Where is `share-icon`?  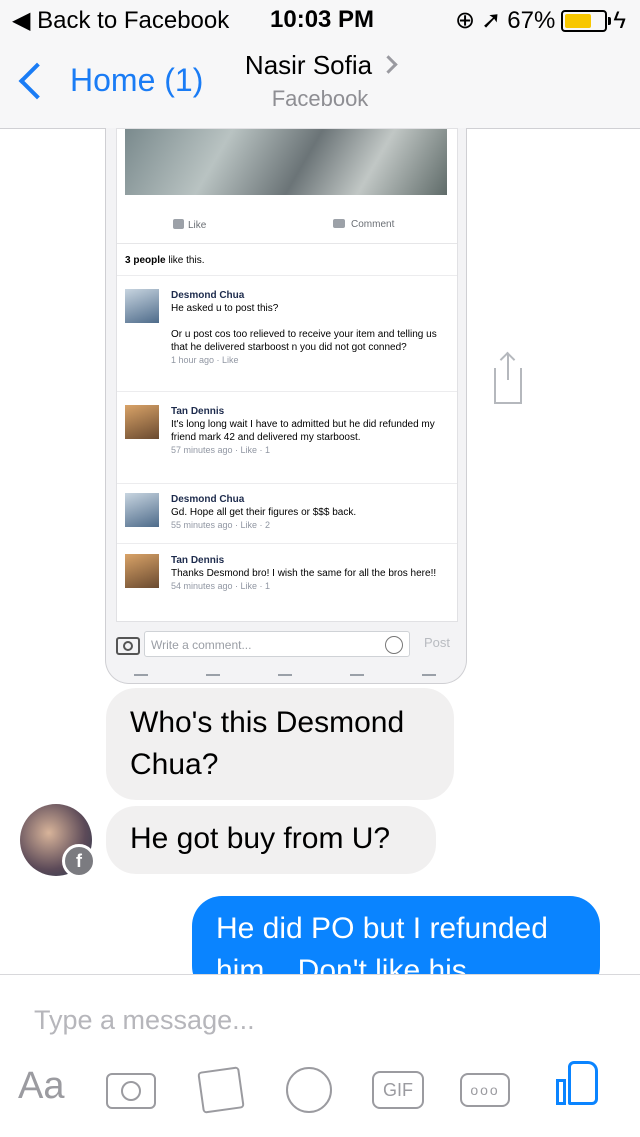
share-icon is located at coordinates (508, 379).